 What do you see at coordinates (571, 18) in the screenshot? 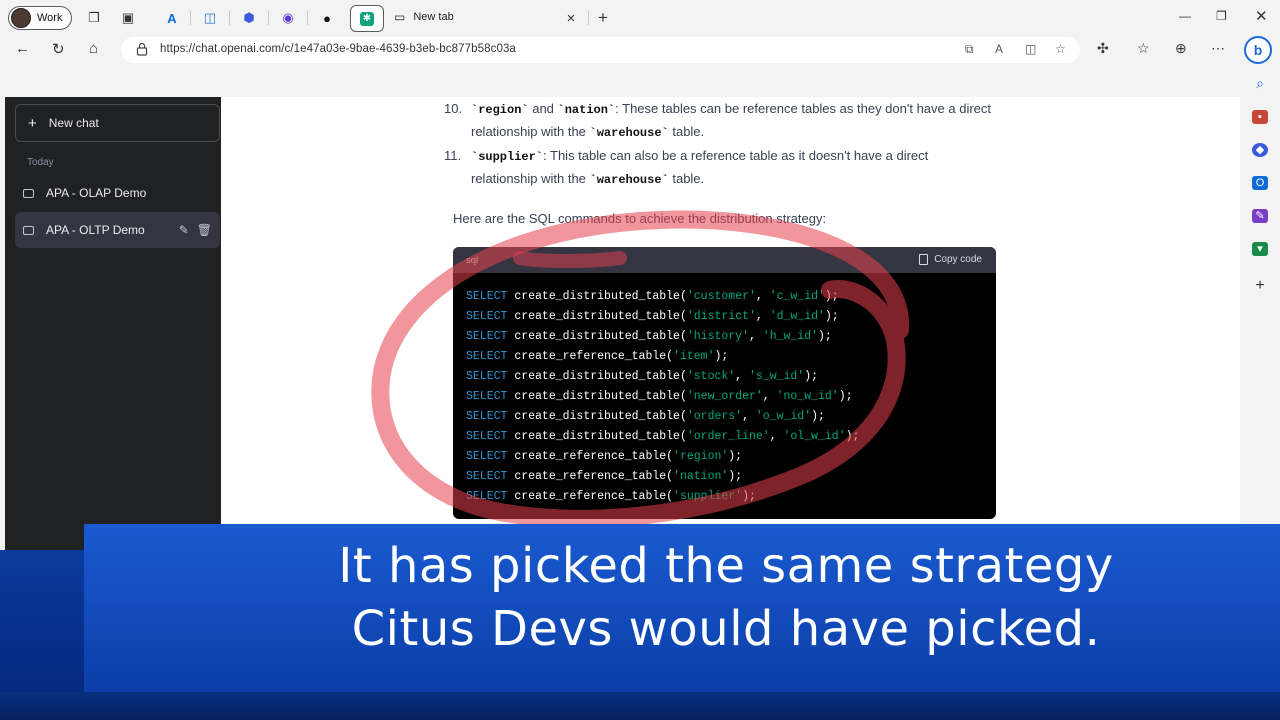
I see `close-tab-icon: ×` at bounding box center [571, 18].